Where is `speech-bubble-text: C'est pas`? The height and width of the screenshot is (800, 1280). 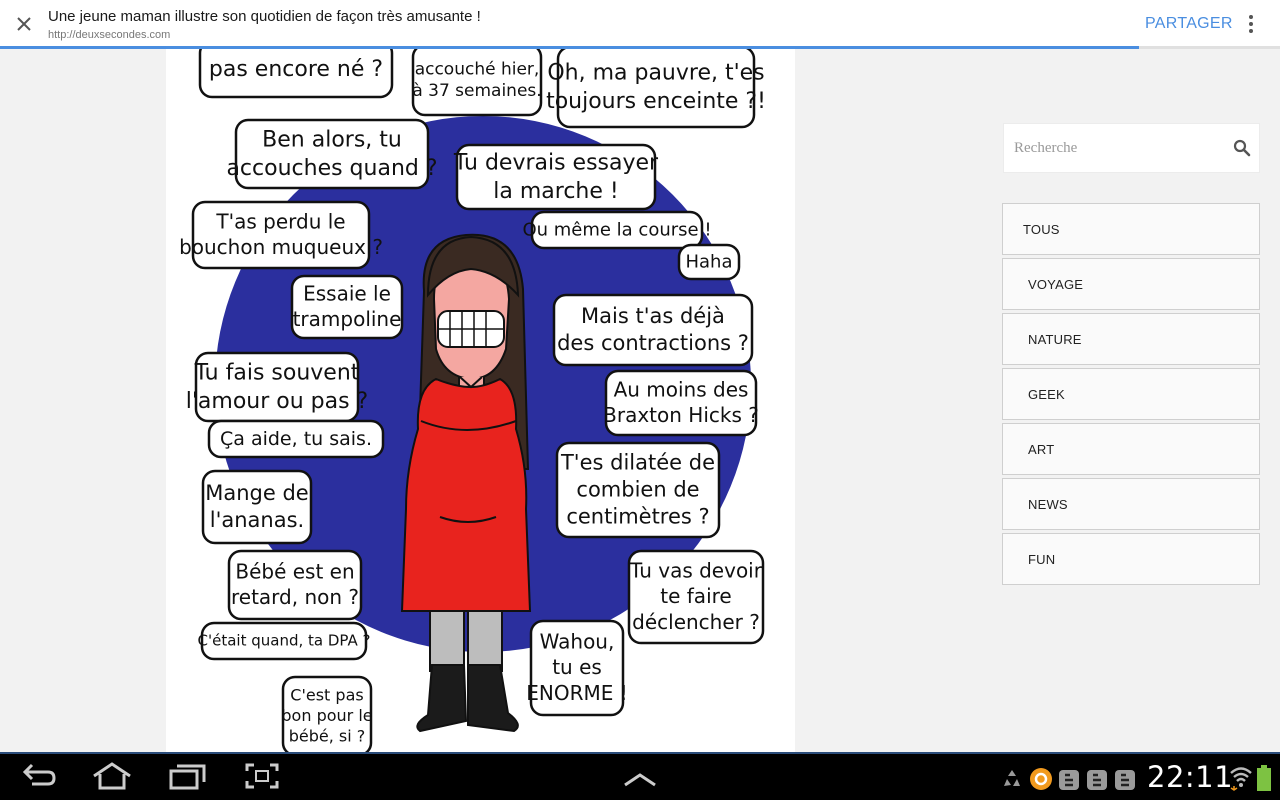 speech-bubble-text: C'est pas is located at coordinates (326, 694).